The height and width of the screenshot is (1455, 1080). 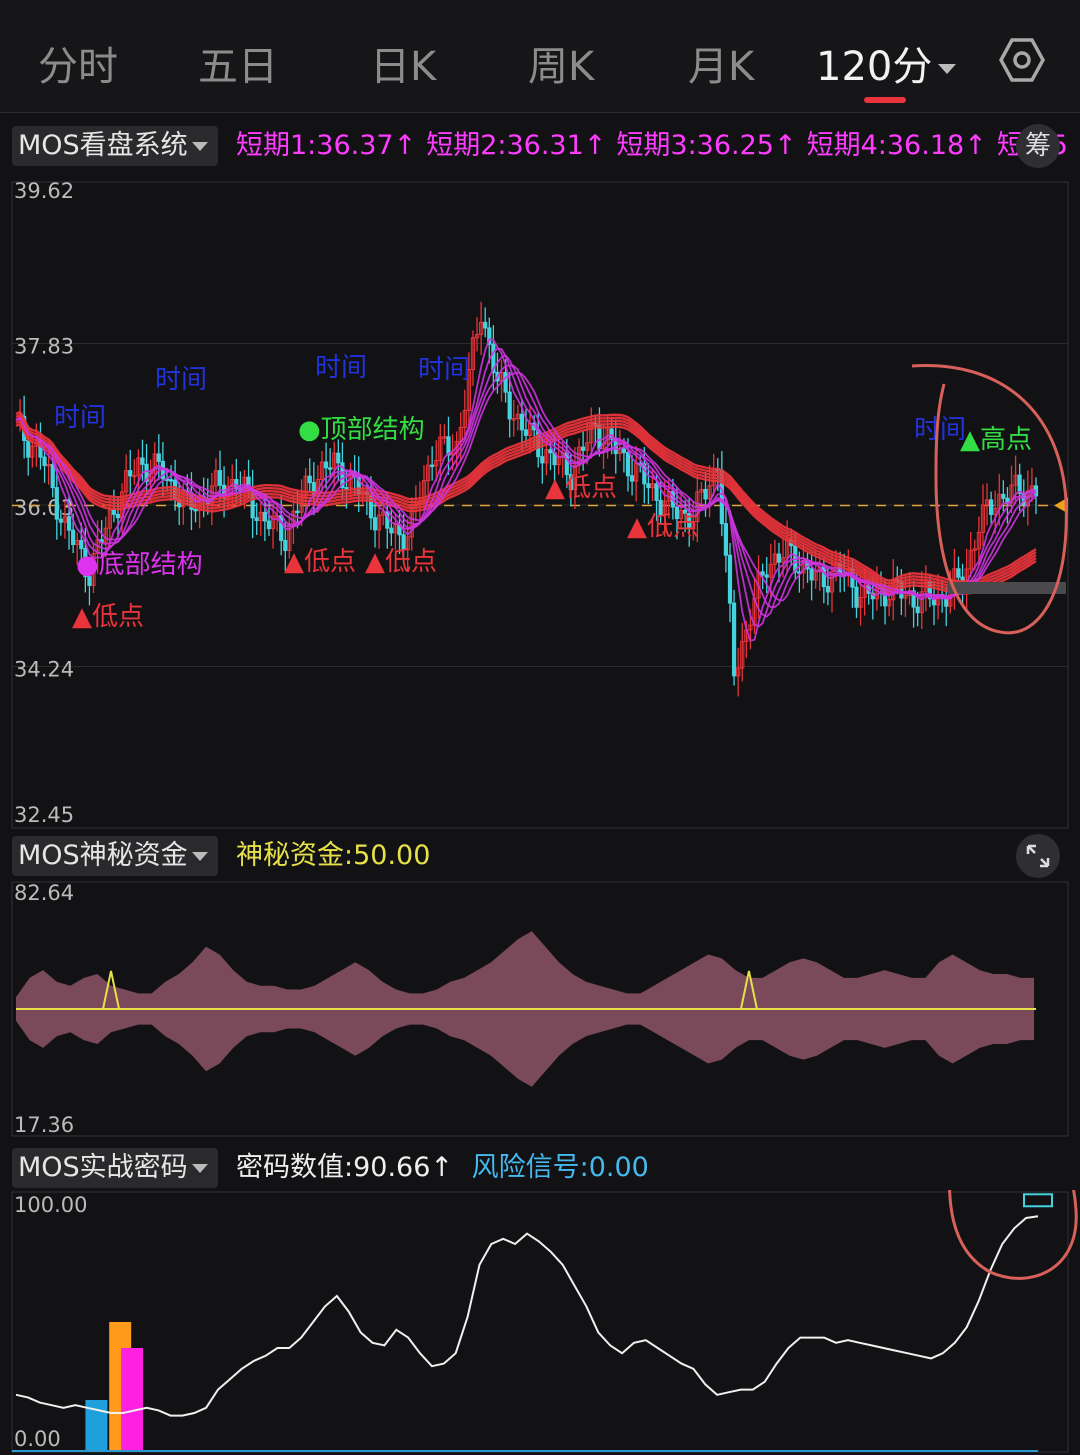 What do you see at coordinates (103, 145) in the screenshot?
I see `main-indicator-name: MOS看盘系统` at bounding box center [103, 145].